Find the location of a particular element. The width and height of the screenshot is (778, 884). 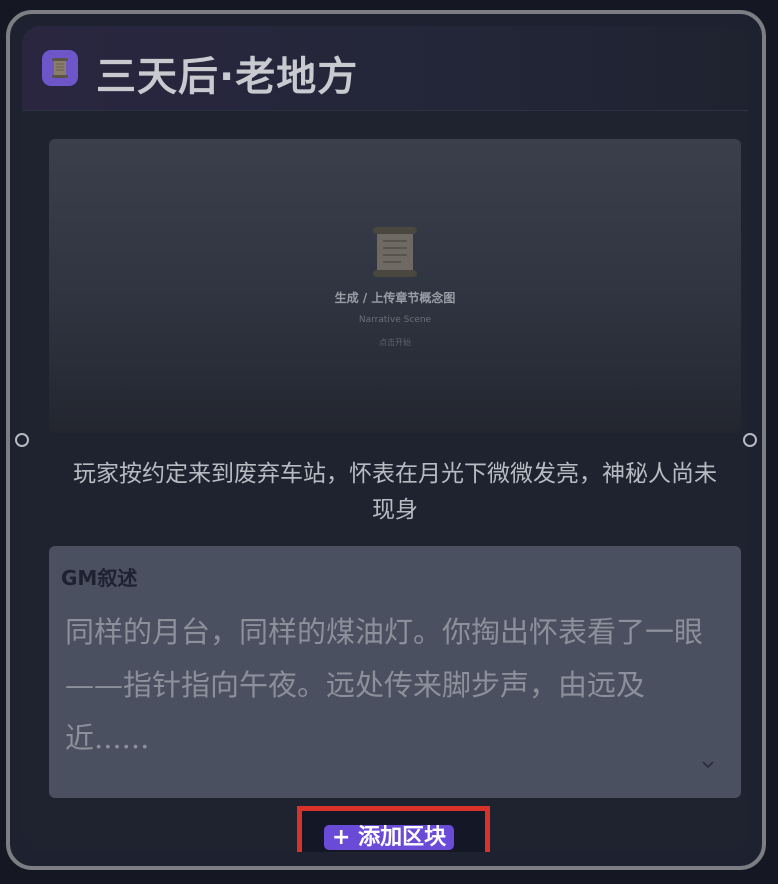

node-type-badge is located at coordinates (60, 68).